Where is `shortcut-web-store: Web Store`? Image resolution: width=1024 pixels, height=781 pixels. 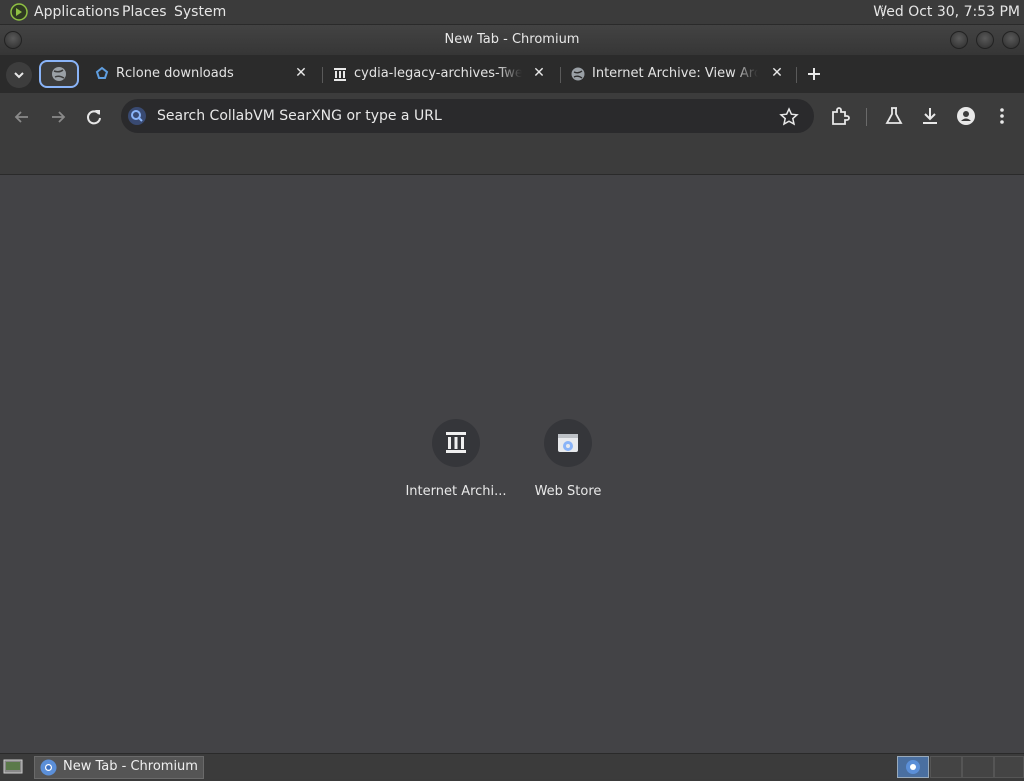 shortcut-web-store: Web Store is located at coordinates (568, 464).